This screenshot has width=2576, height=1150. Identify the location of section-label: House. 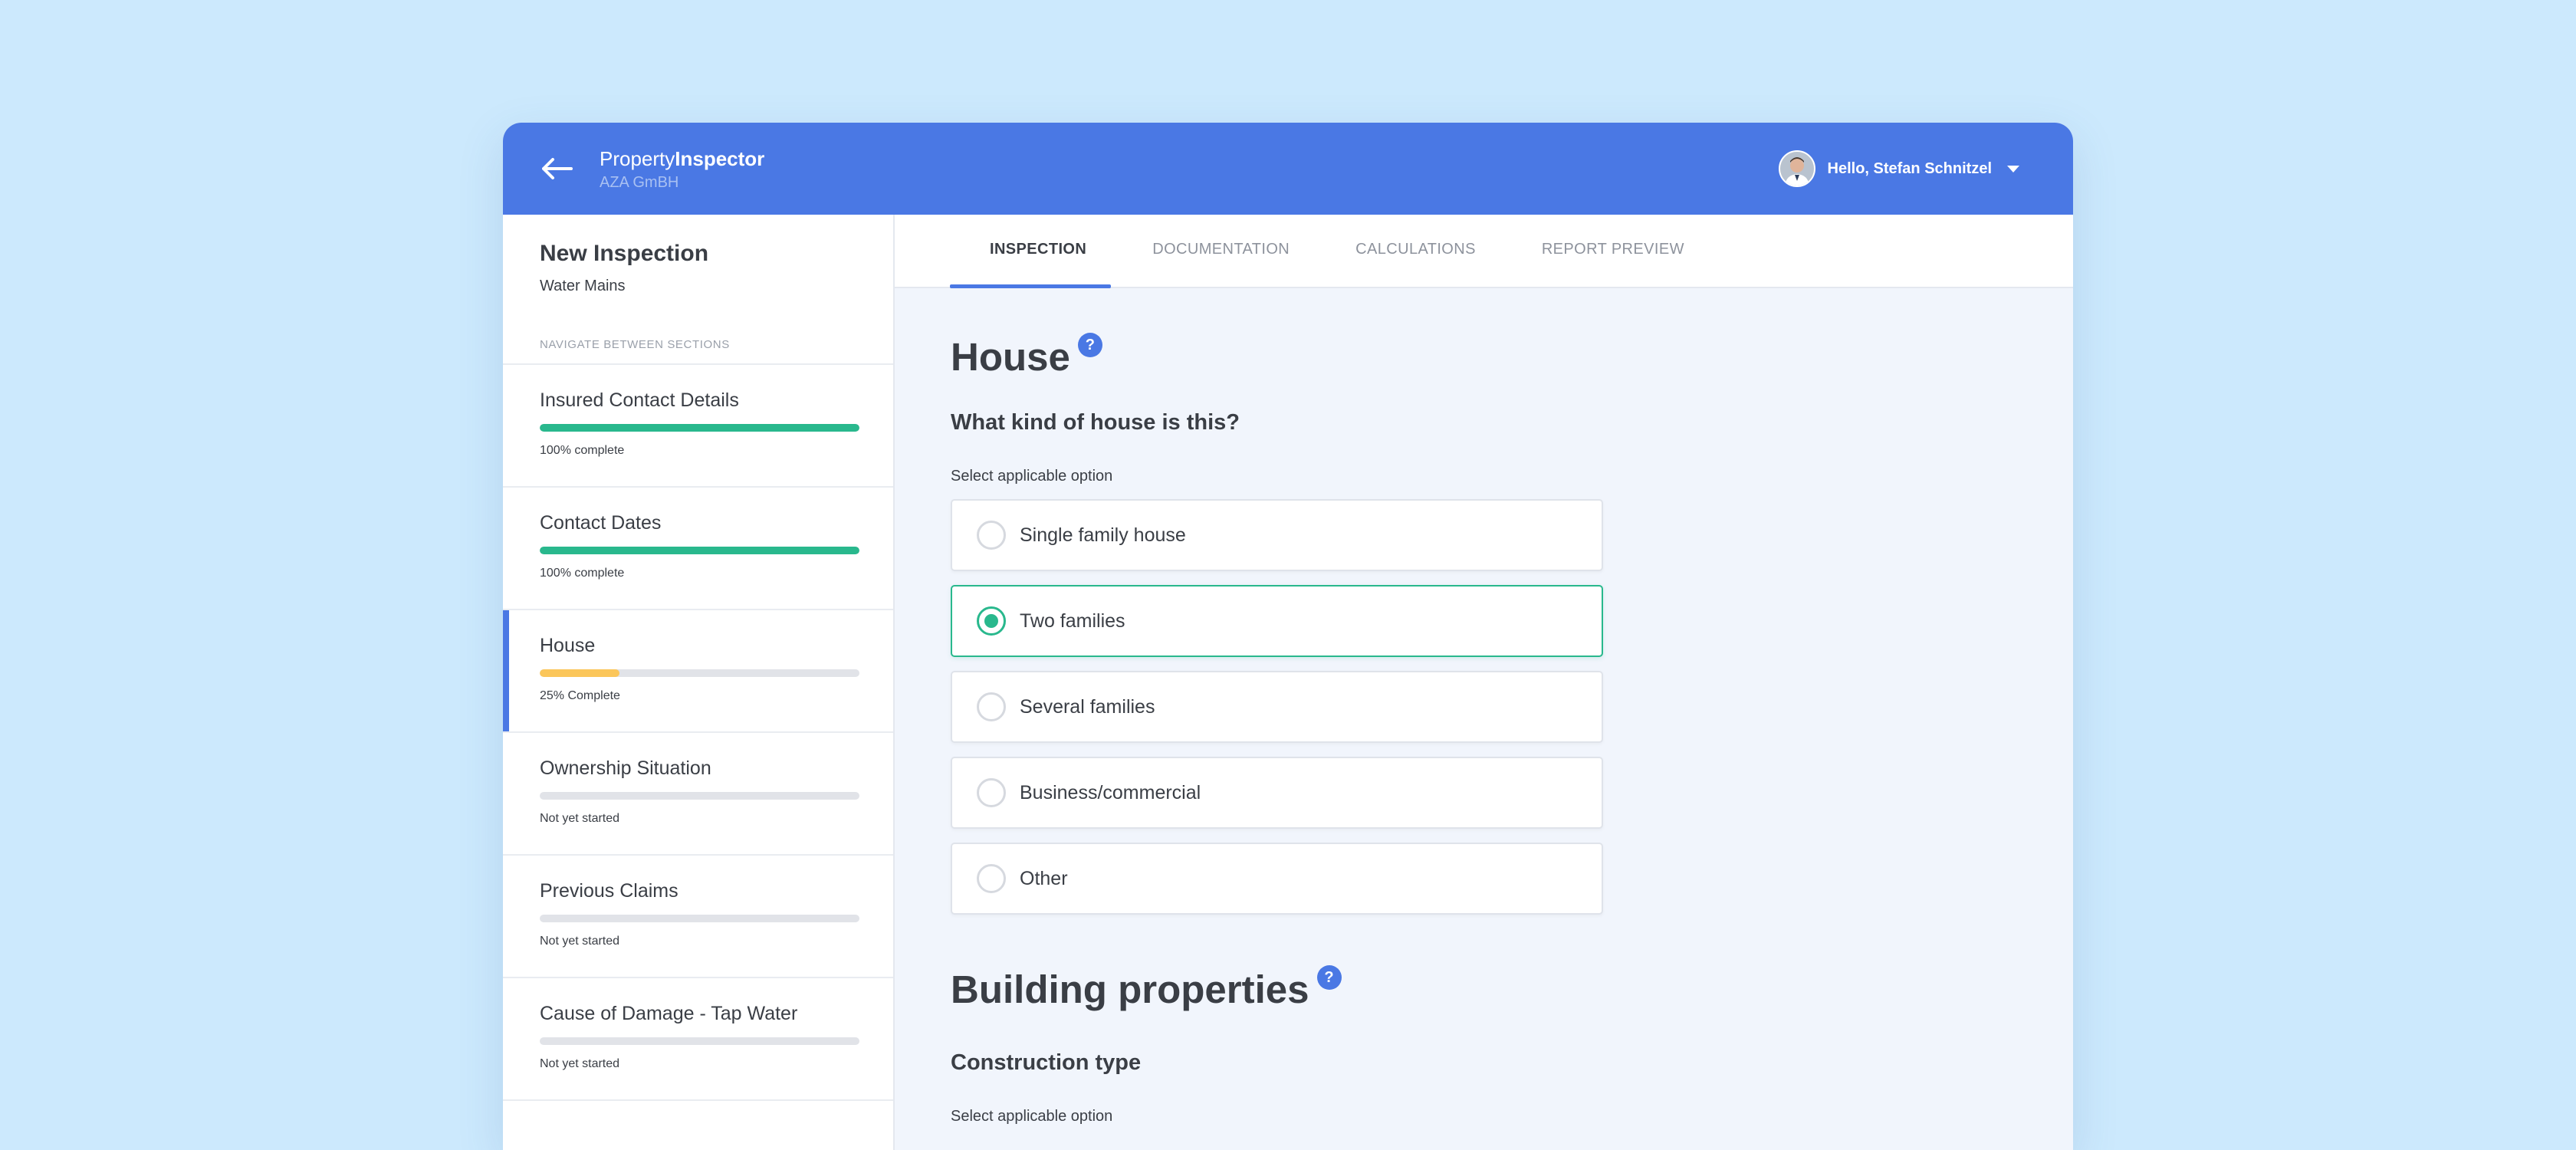
(568, 646).